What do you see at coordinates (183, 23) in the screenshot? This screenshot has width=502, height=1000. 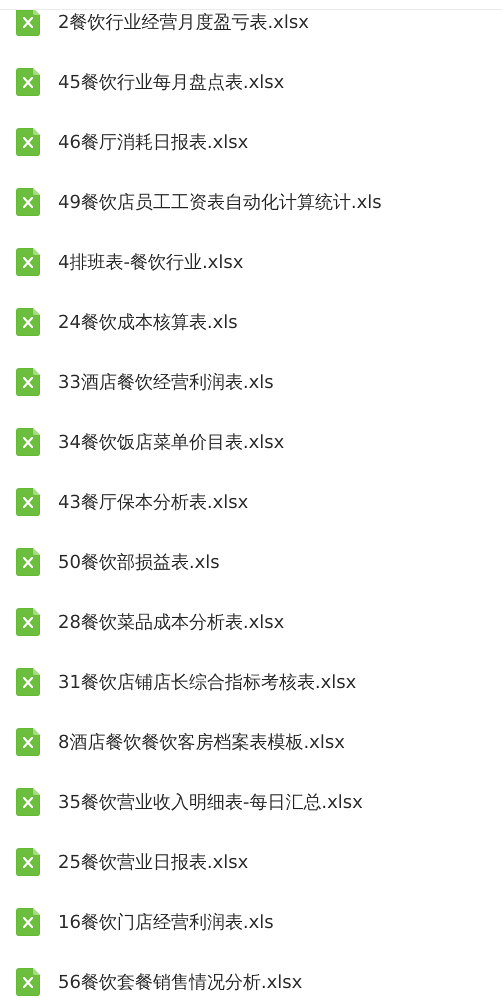 I see `file-name: 2餐饮行业经营月度盈亏表.xlsx` at bounding box center [183, 23].